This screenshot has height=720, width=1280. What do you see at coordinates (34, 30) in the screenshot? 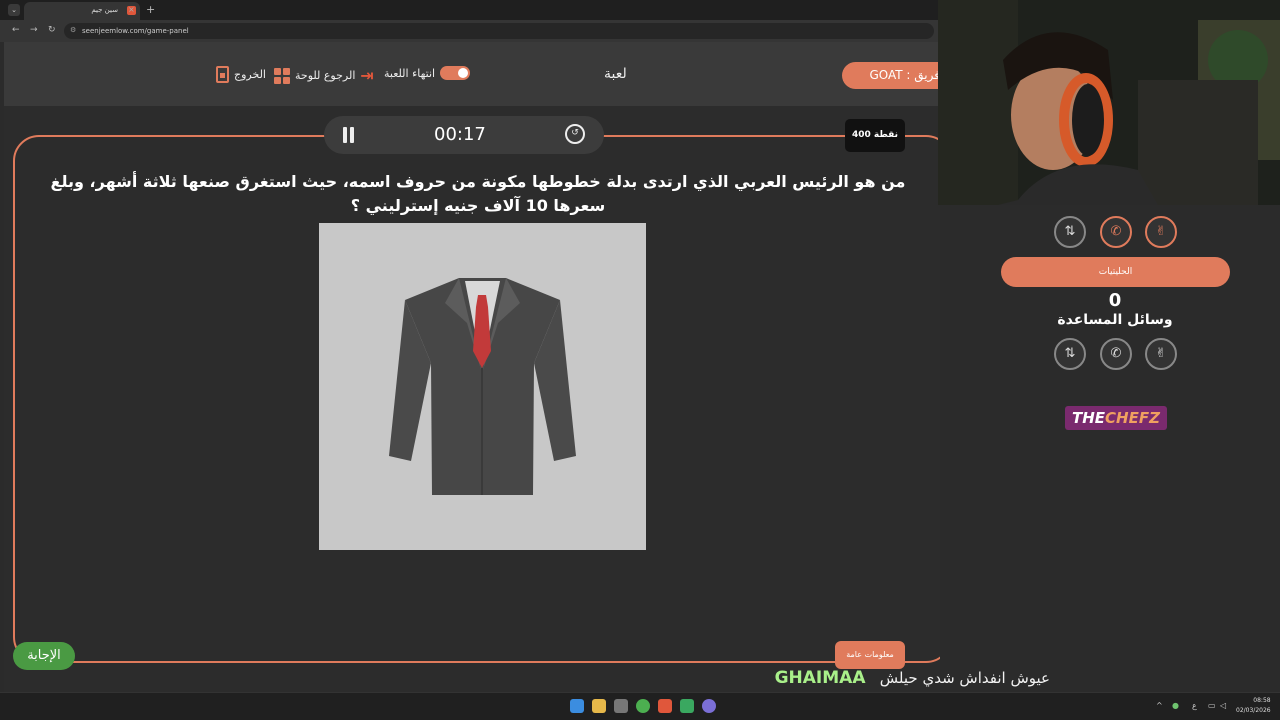
I see `forward-arrow-icon: →` at bounding box center [34, 30].